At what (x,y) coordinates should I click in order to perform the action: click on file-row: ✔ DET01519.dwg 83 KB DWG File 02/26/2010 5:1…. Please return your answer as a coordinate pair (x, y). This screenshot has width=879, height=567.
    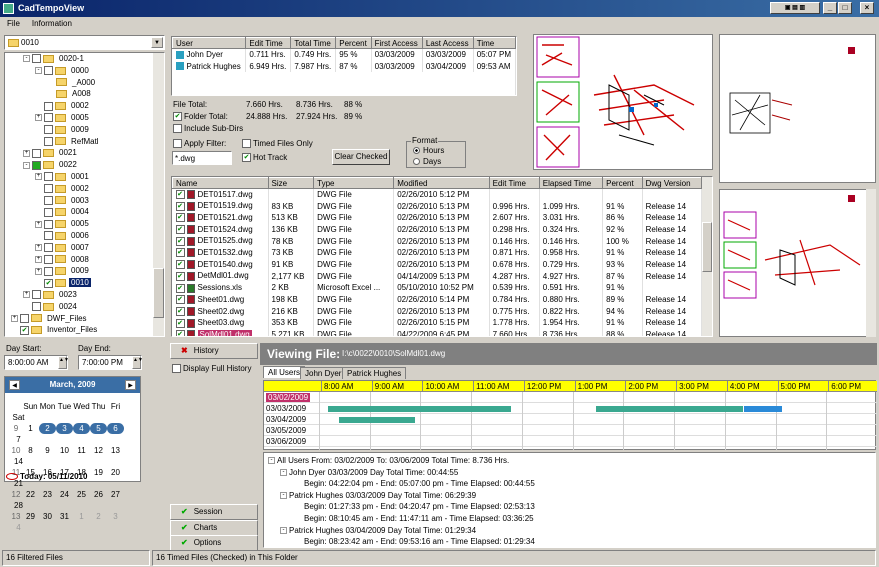
    Looking at the image, I should click on (437, 206).